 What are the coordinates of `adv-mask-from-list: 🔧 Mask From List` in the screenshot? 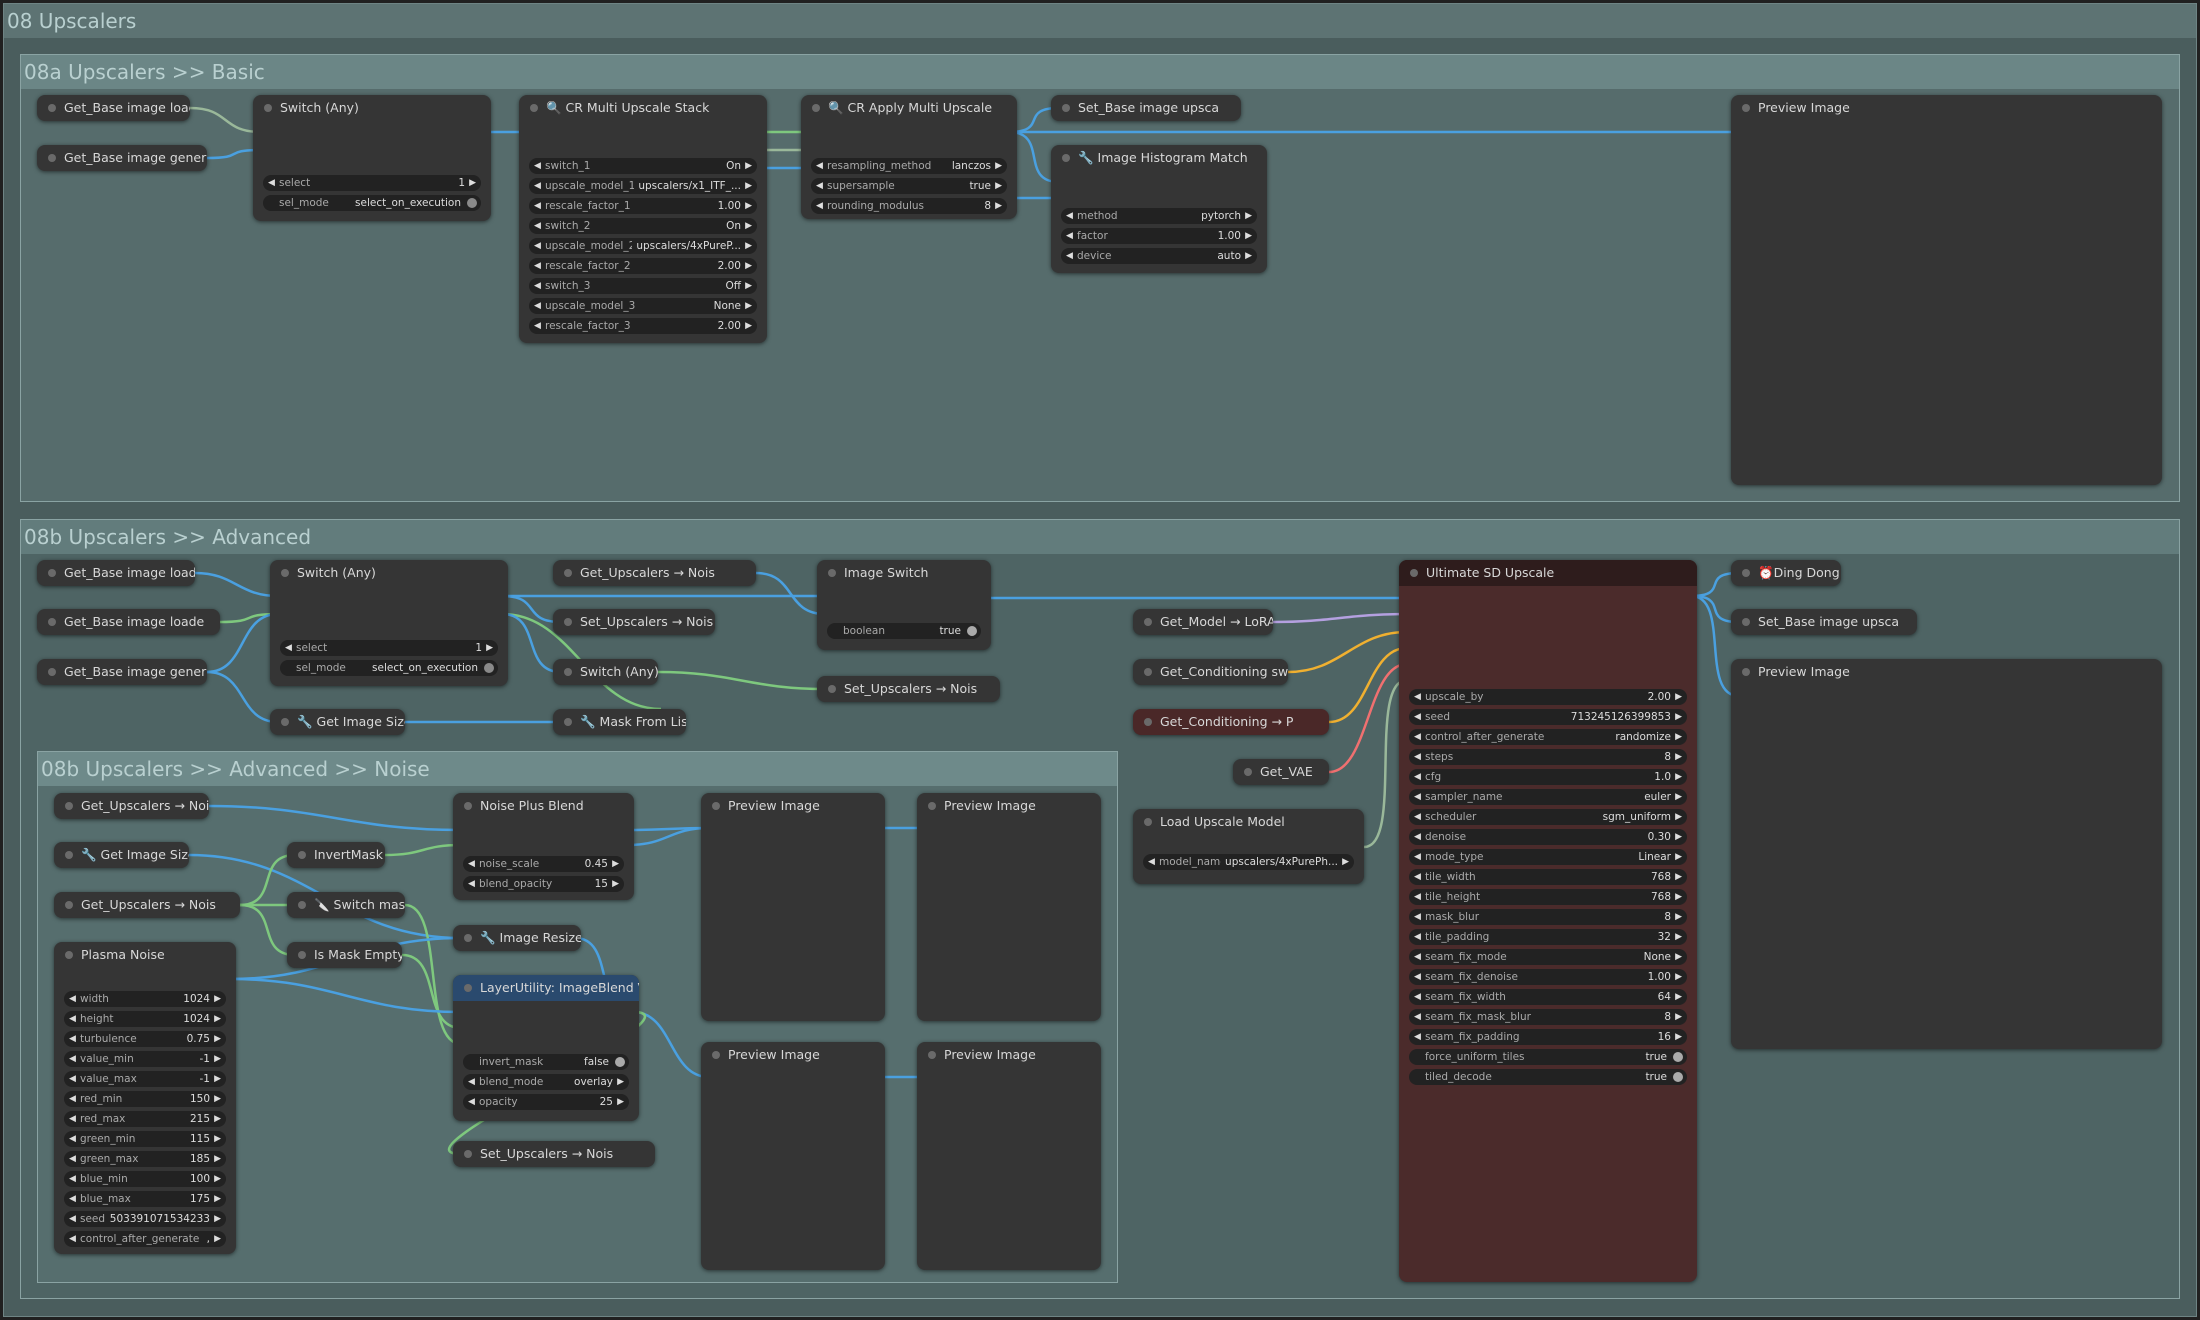 It's located at (619, 722).